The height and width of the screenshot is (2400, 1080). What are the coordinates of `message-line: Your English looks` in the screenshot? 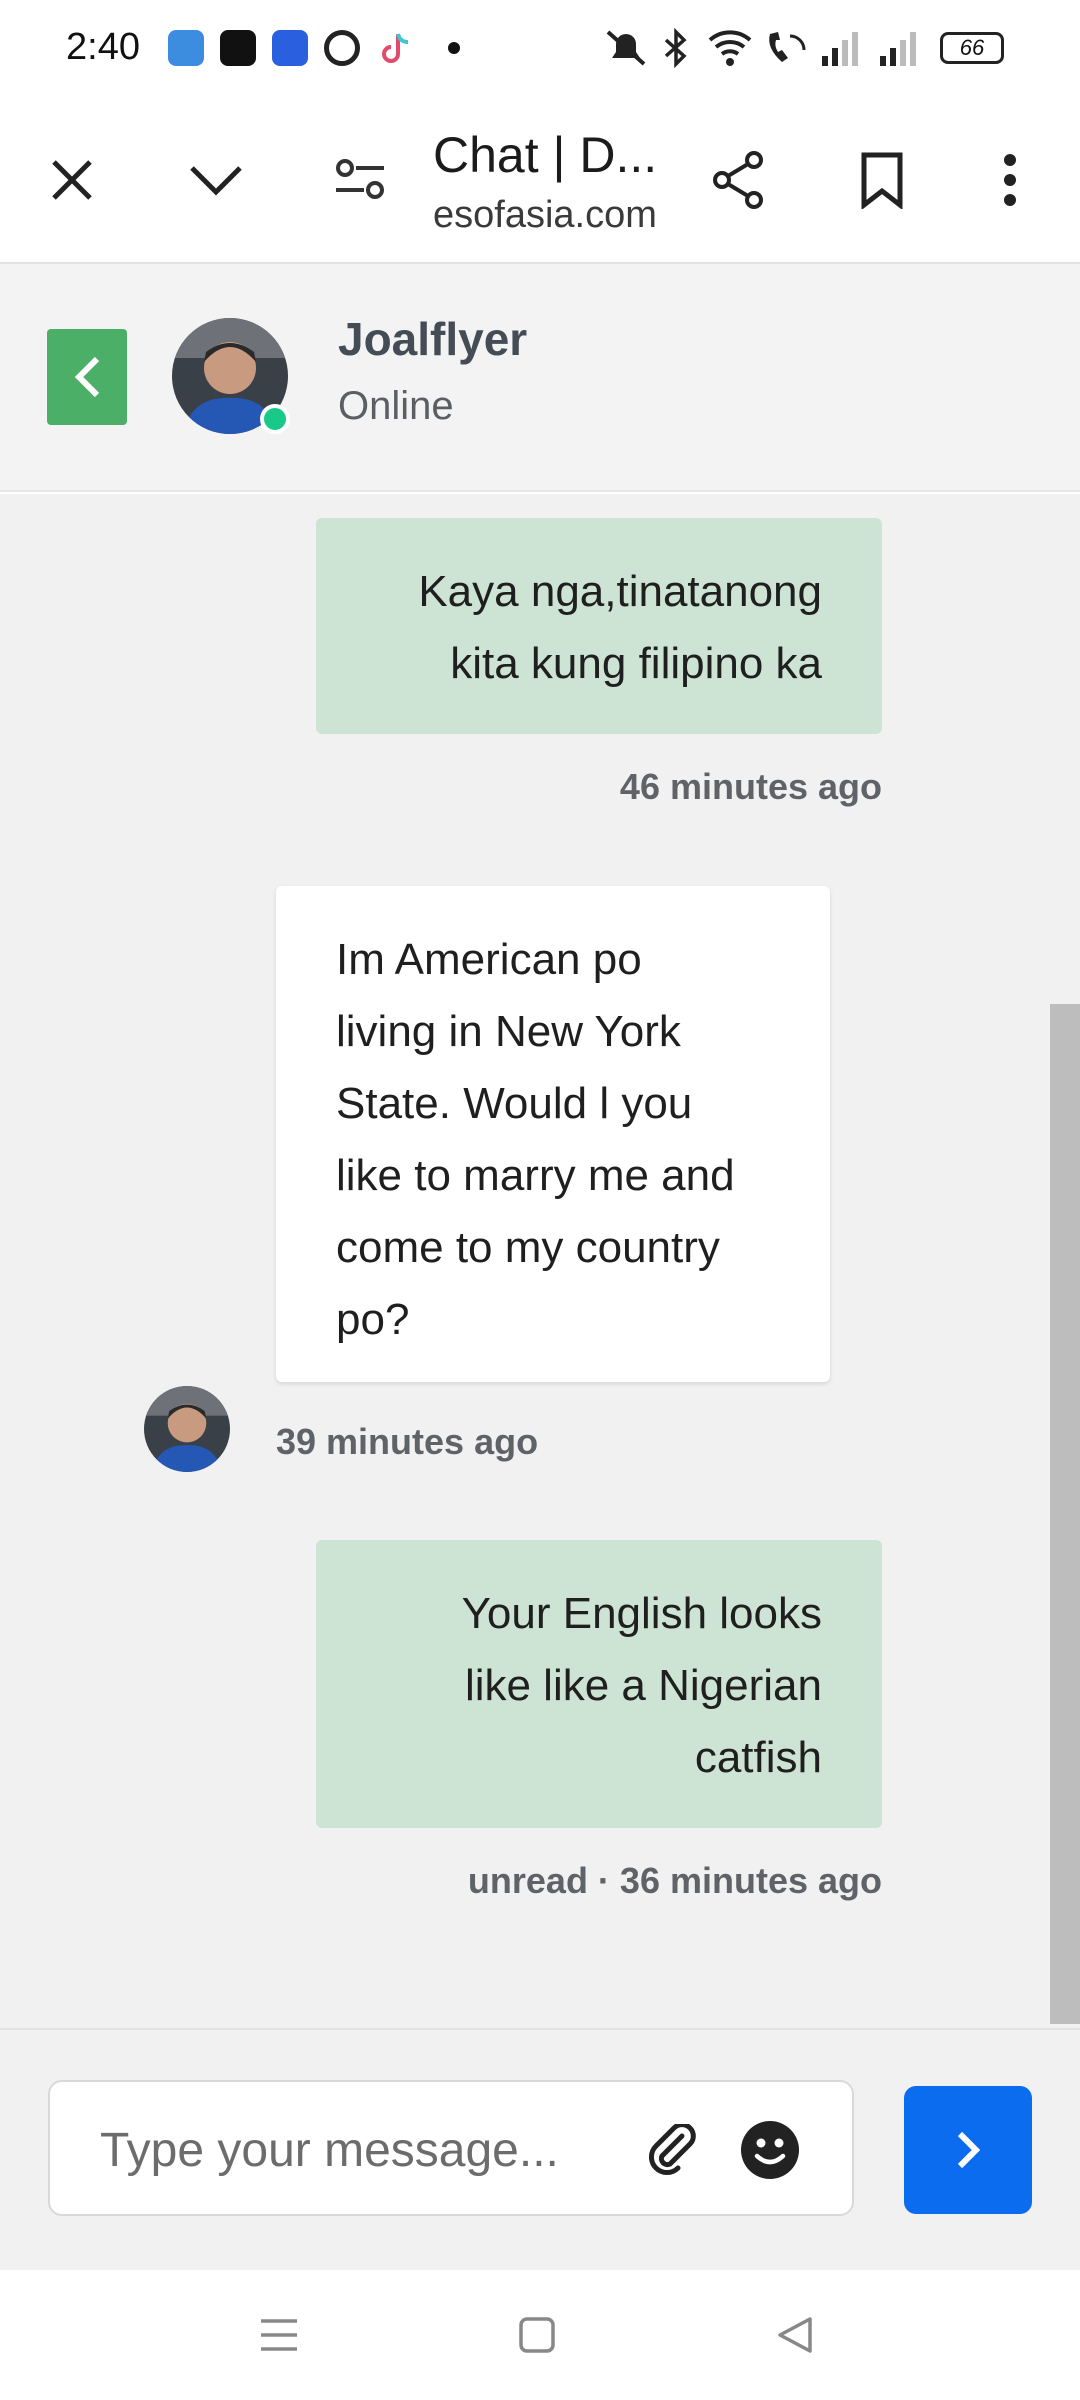 It's located at (641, 1613).